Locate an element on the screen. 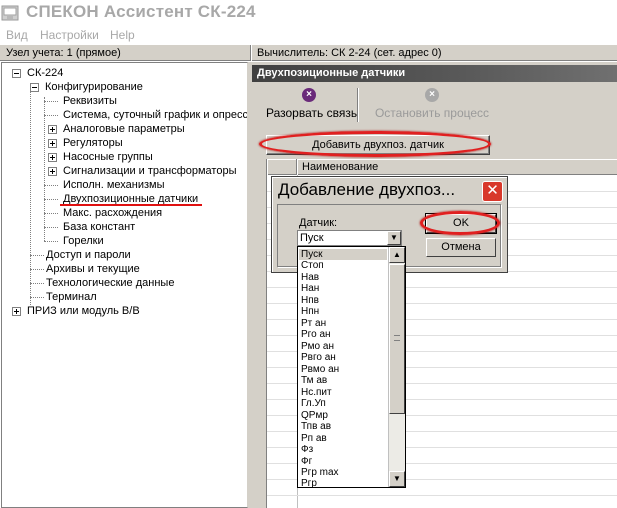 This screenshot has height=508, width=617. close-icon: ✕ is located at coordinates (492, 191).